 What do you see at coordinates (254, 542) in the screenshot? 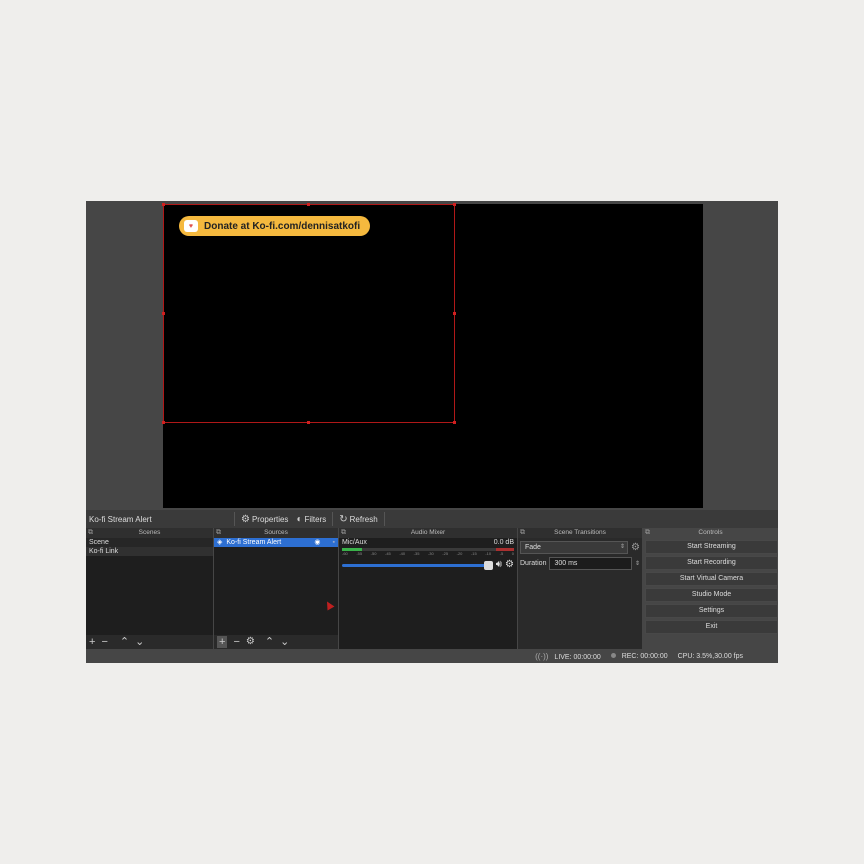
I see `source-item-label: Ko-fi Stream Alert` at bounding box center [254, 542].